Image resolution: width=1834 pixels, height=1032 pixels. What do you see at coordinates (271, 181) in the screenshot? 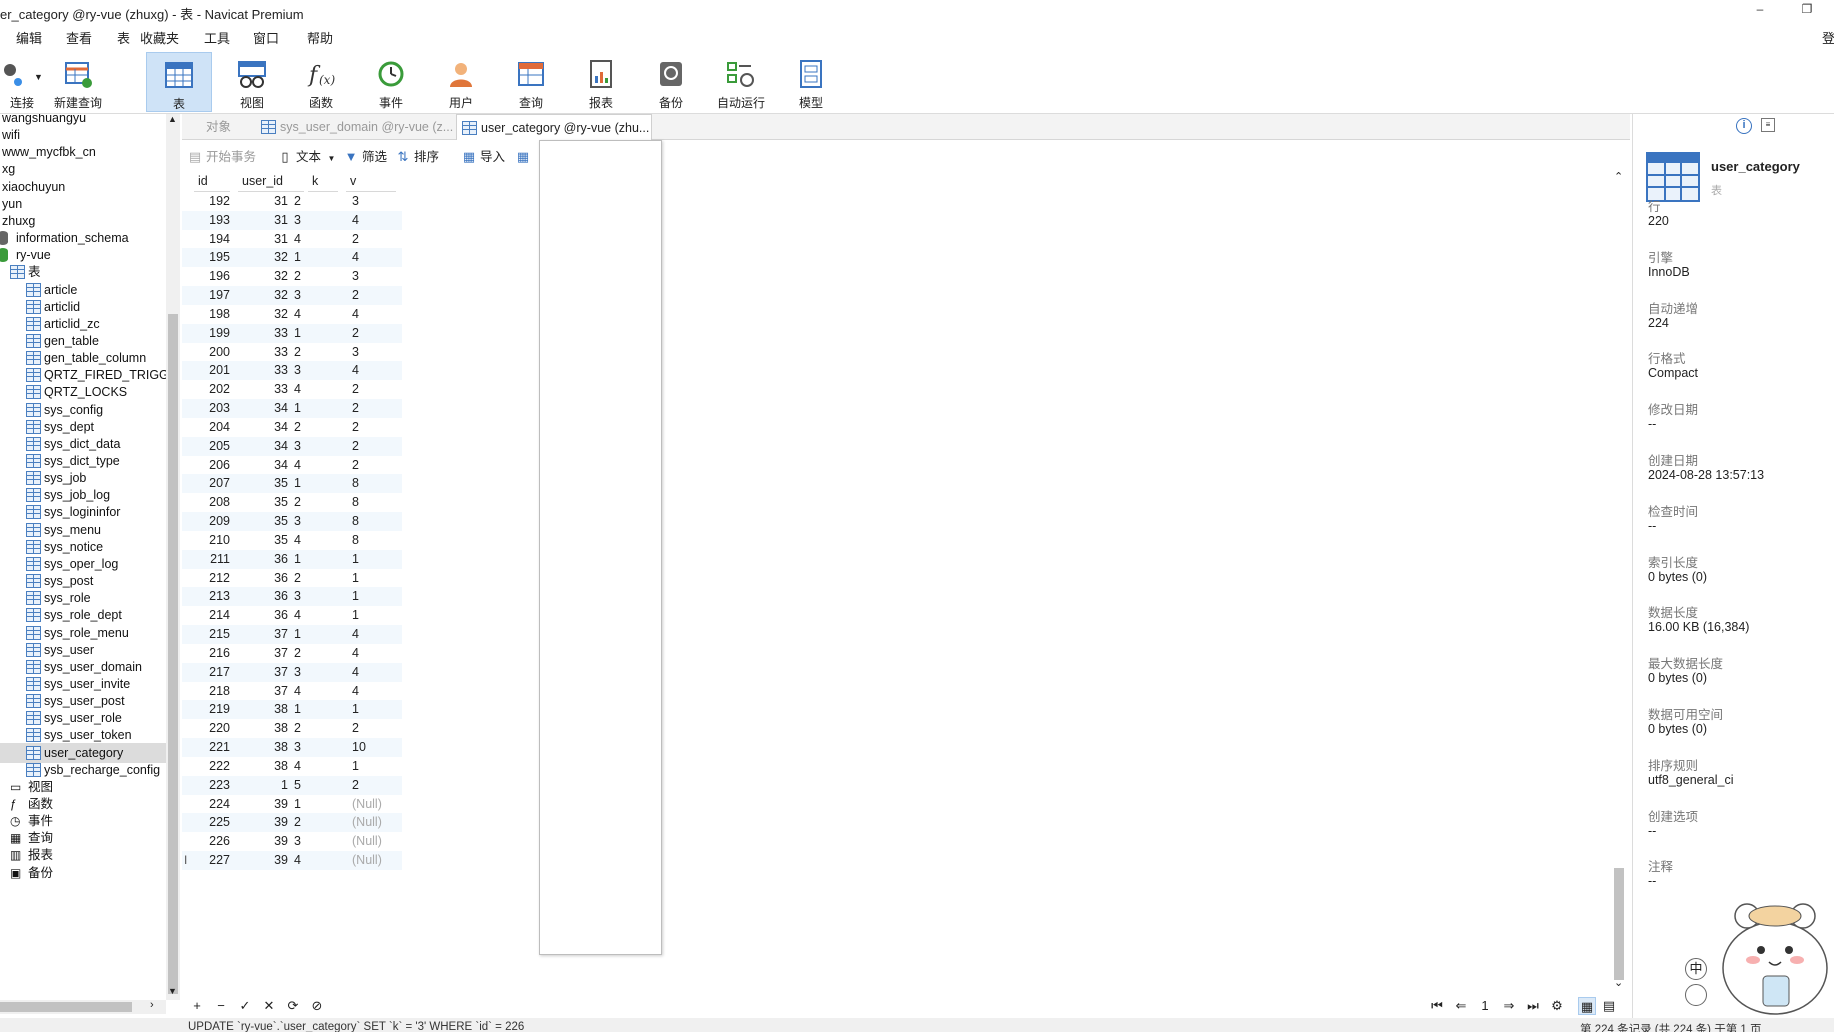
I see `column-header-user-id: user_id` at bounding box center [271, 181].